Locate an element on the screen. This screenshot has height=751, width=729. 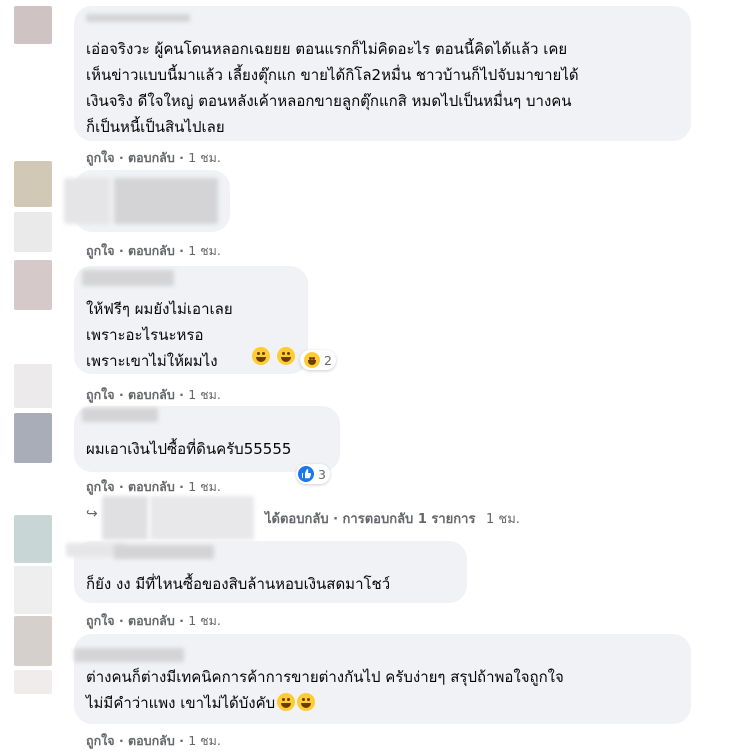
comment-bubble is located at coordinates (147, 201).